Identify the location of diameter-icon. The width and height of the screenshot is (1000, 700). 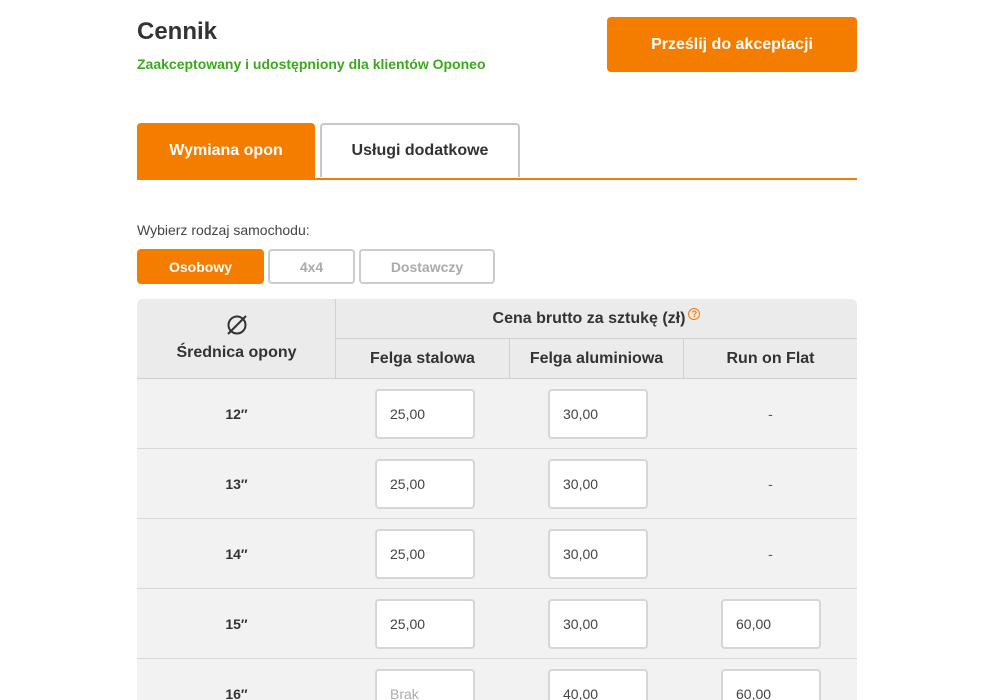
(237, 325).